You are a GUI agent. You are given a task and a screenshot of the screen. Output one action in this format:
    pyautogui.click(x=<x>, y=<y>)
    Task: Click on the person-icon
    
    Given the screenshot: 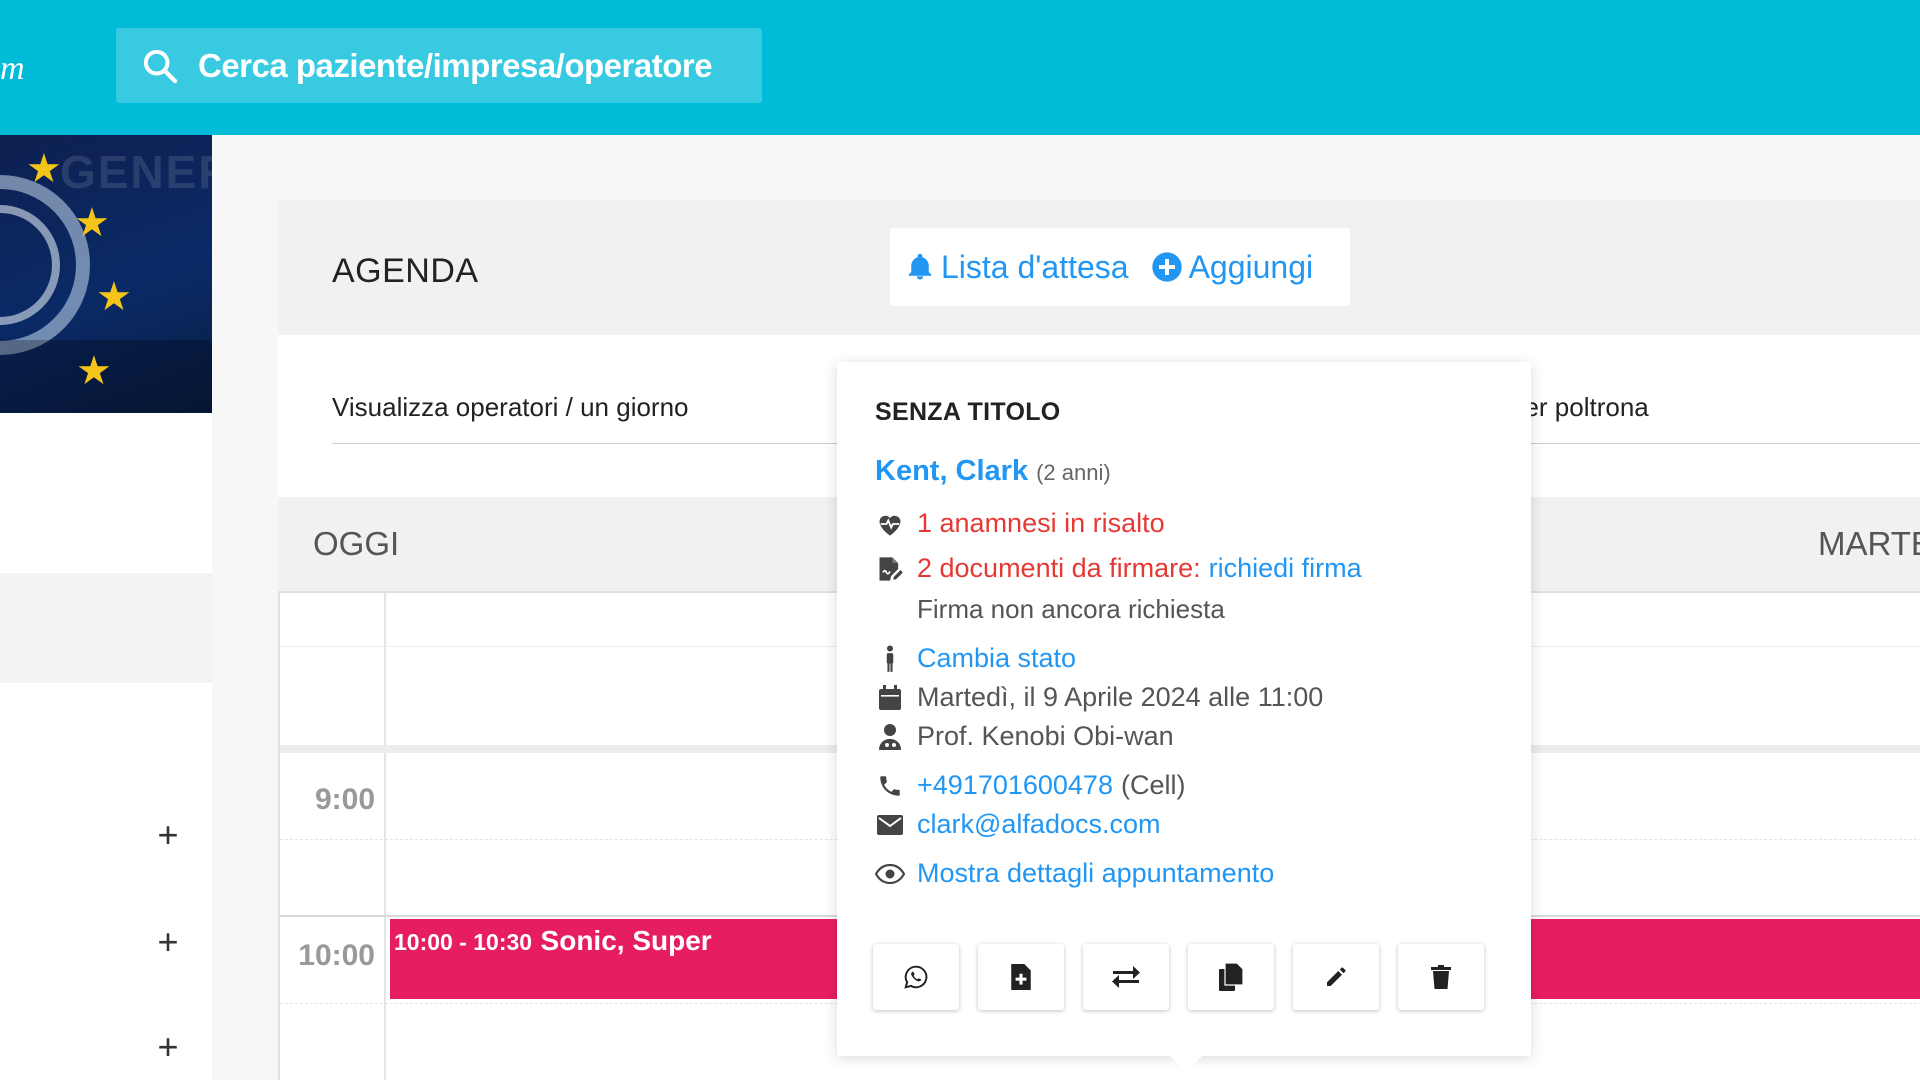 What is the action you would take?
    pyautogui.click(x=890, y=659)
    